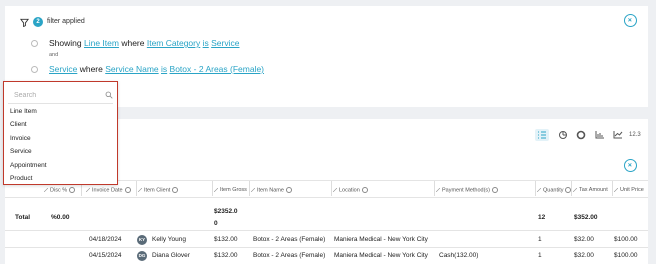 This screenshot has height=264, width=656. I want to click on column-header-item-name: Item Name, so click(271, 190).